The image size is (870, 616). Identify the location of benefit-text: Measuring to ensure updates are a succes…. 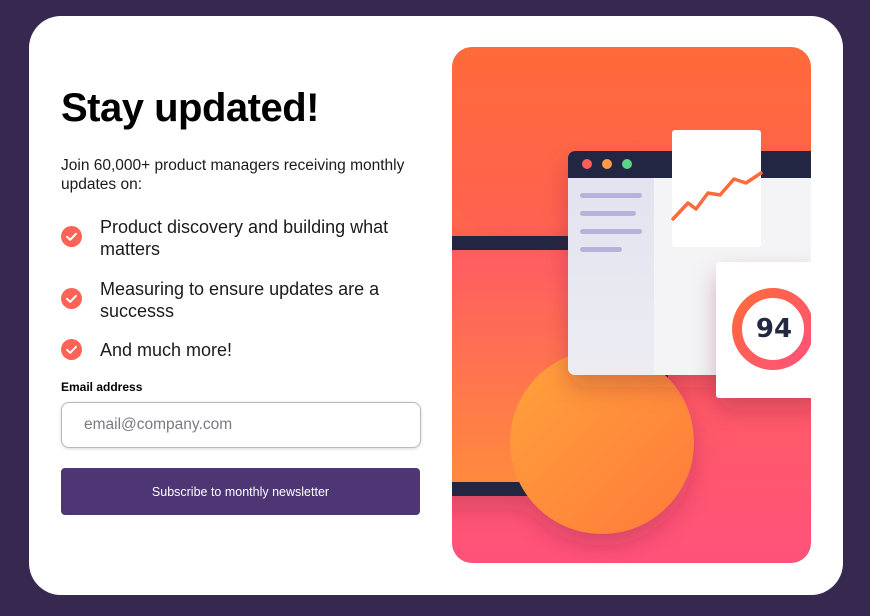
(240, 300).